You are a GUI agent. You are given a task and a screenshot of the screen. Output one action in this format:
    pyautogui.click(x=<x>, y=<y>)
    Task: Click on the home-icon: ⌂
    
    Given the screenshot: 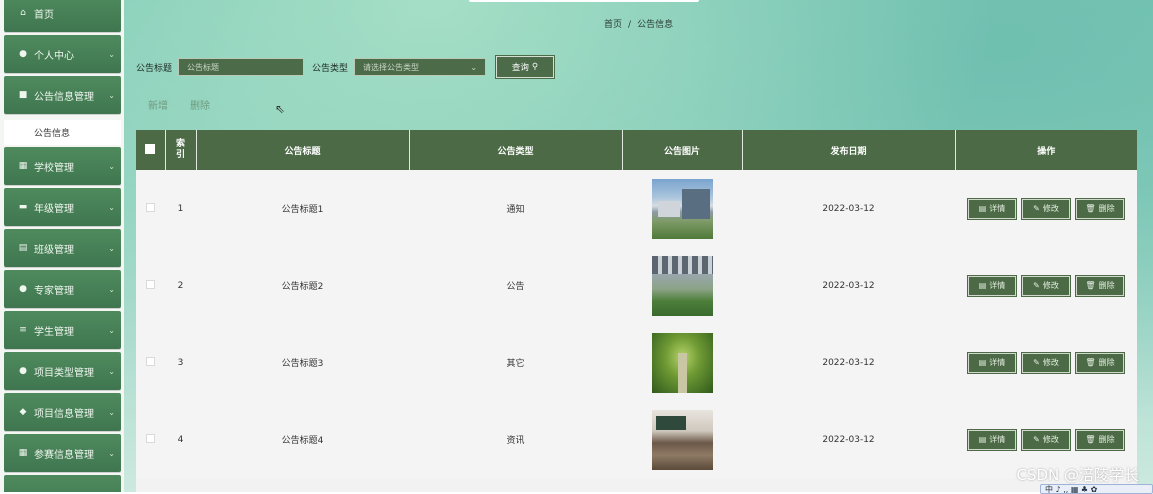 What is the action you would take?
    pyautogui.click(x=23, y=13)
    